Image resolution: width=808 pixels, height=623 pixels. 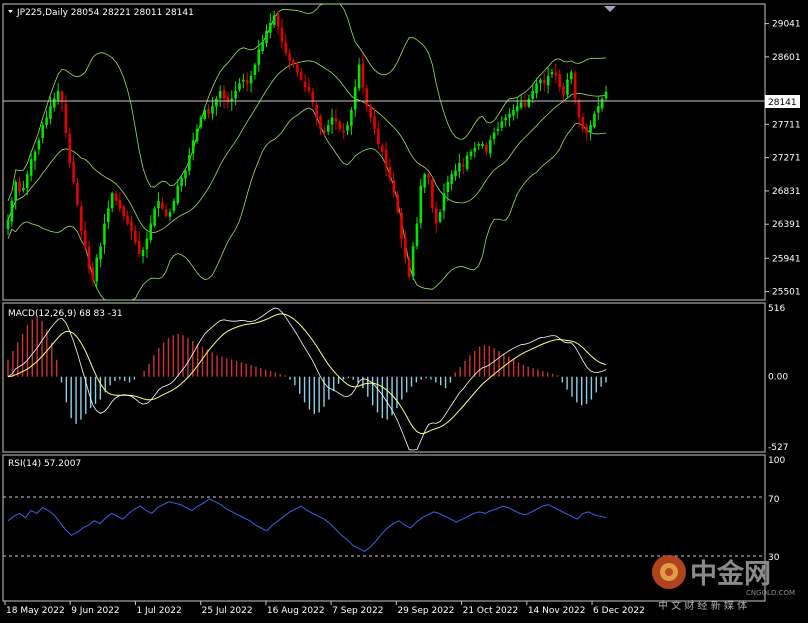 What do you see at coordinates (10, 11) in the screenshot?
I see `collapse-triangle-icon` at bounding box center [10, 11].